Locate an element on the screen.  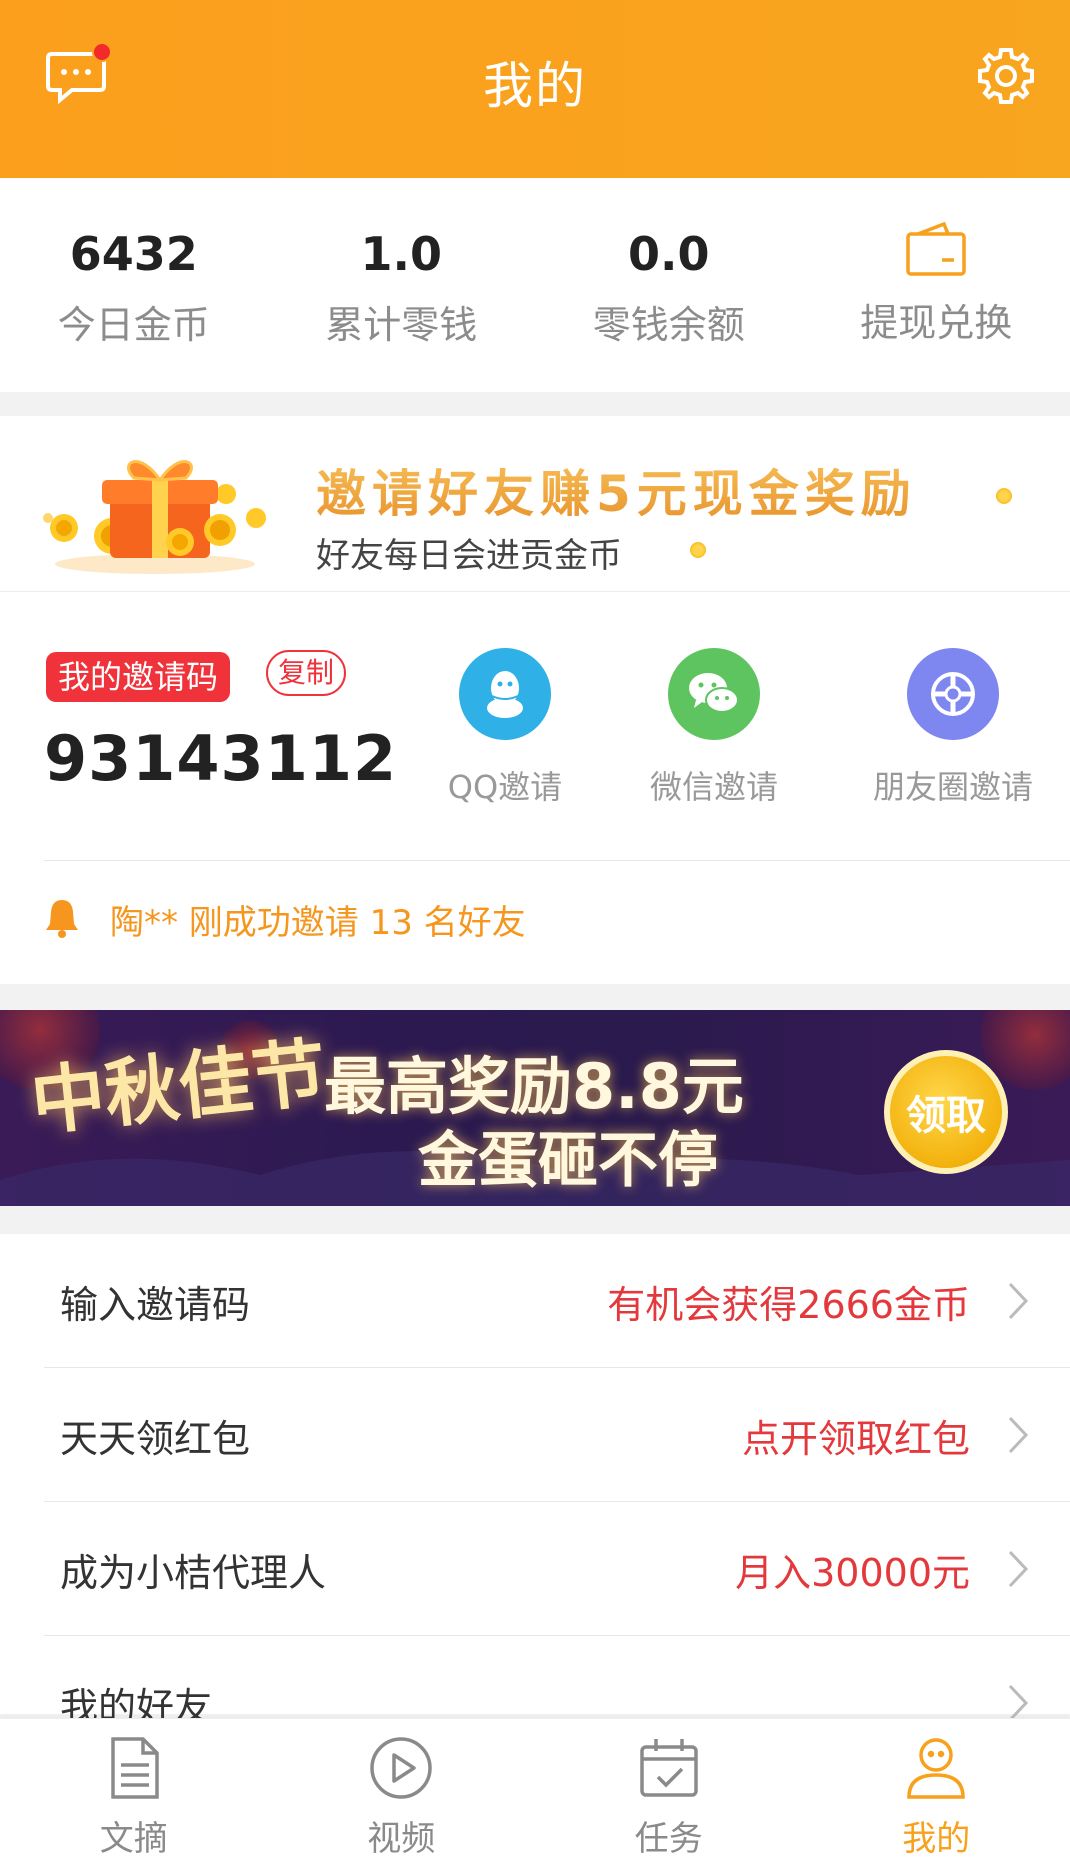
copy-button: 复制 is located at coordinates (306, 673).